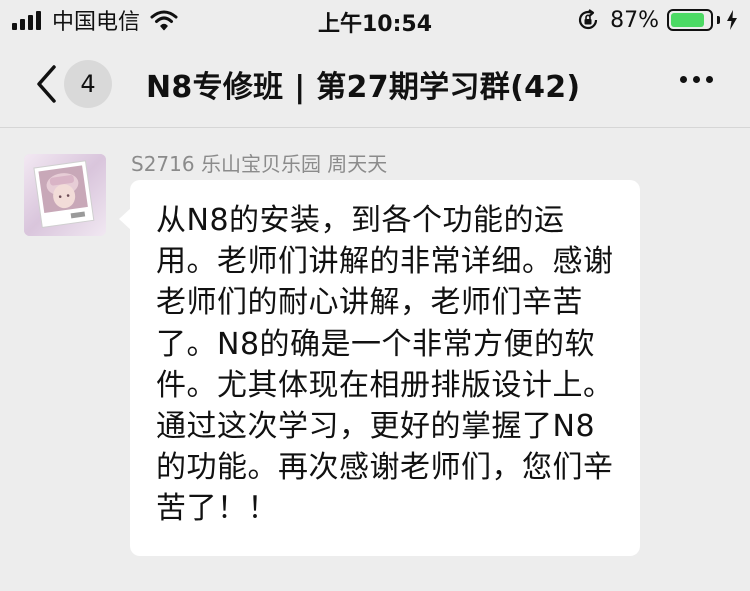 The image size is (750, 591). I want to click on nav-bar: 4 N8专修班 | 第27期学习群(42), so click(375, 84).